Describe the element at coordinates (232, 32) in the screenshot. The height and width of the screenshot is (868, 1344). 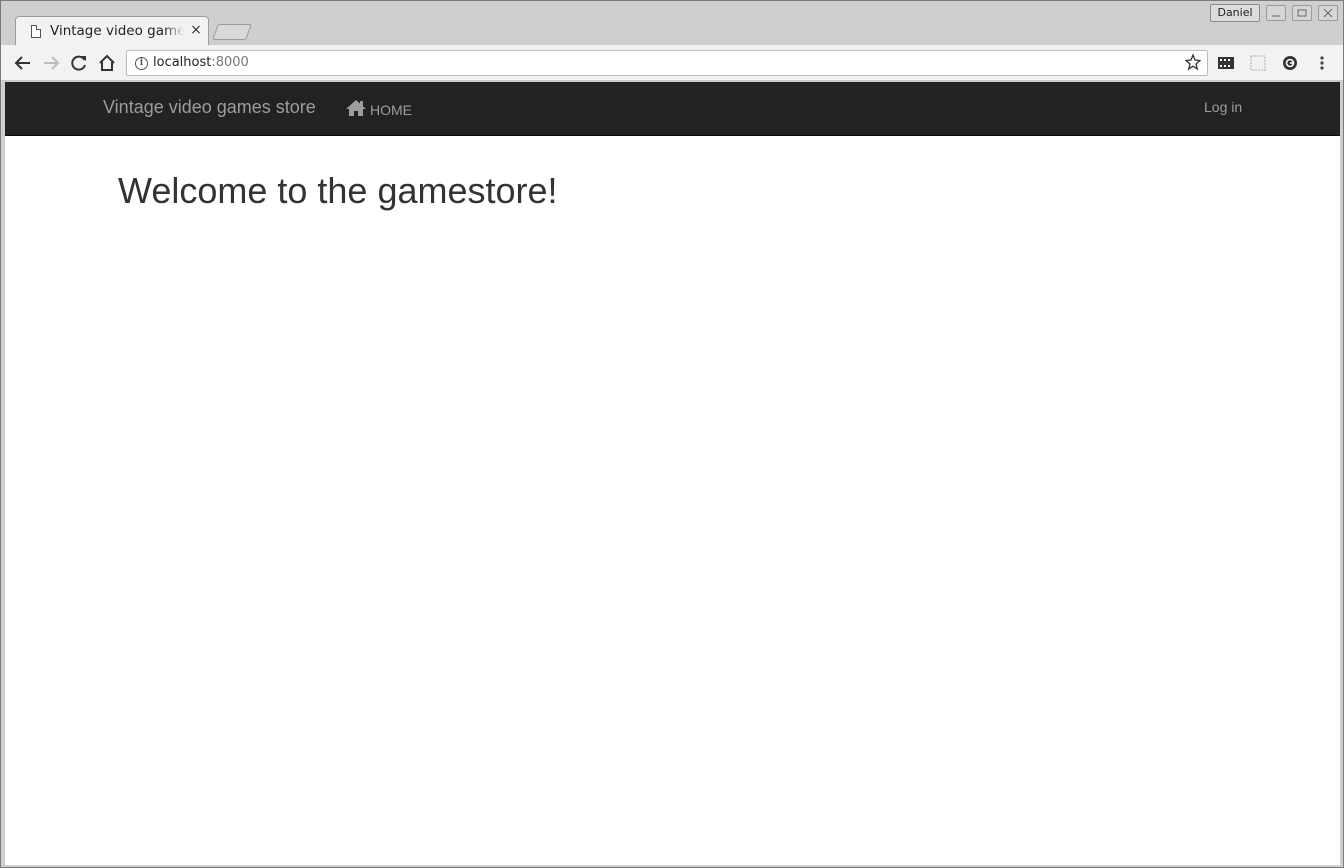
I see `new-tab-button` at that location.